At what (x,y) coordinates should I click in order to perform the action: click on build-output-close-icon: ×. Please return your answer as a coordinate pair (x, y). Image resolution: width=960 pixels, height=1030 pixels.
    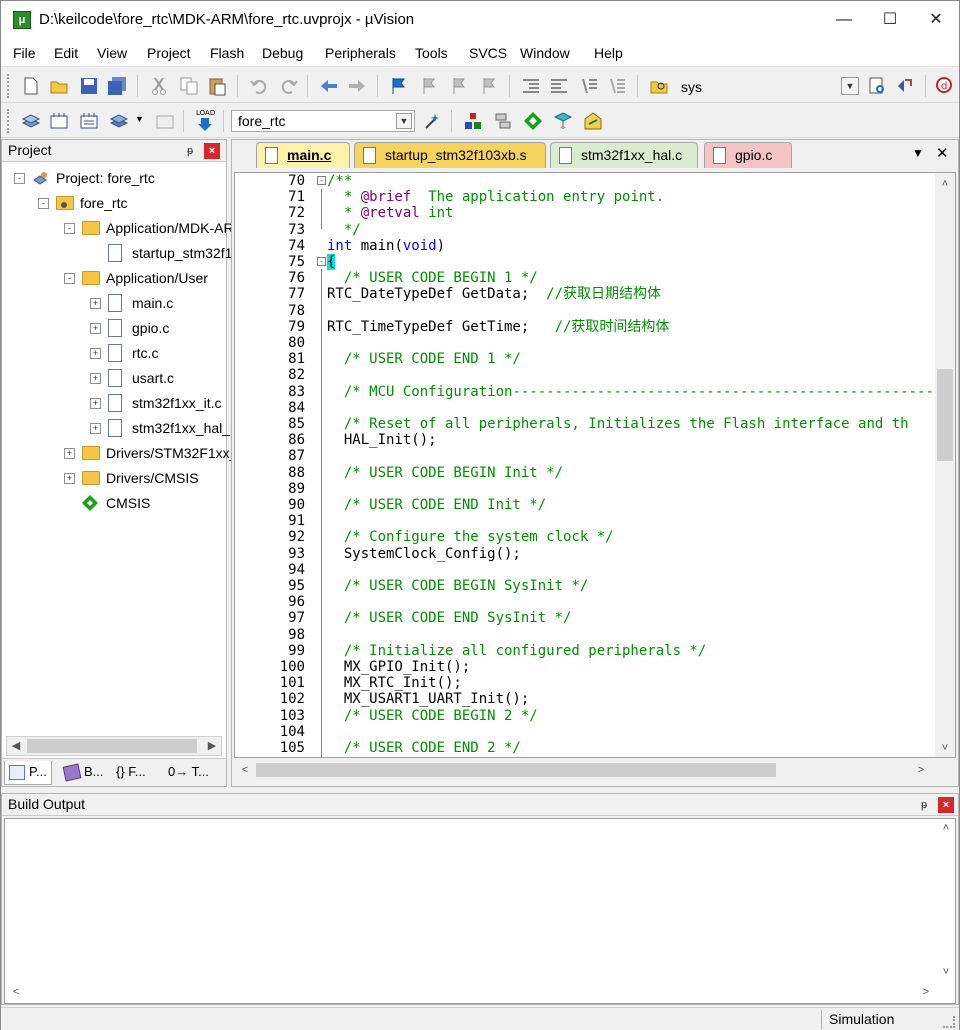
    Looking at the image, I should click on (946, 805).